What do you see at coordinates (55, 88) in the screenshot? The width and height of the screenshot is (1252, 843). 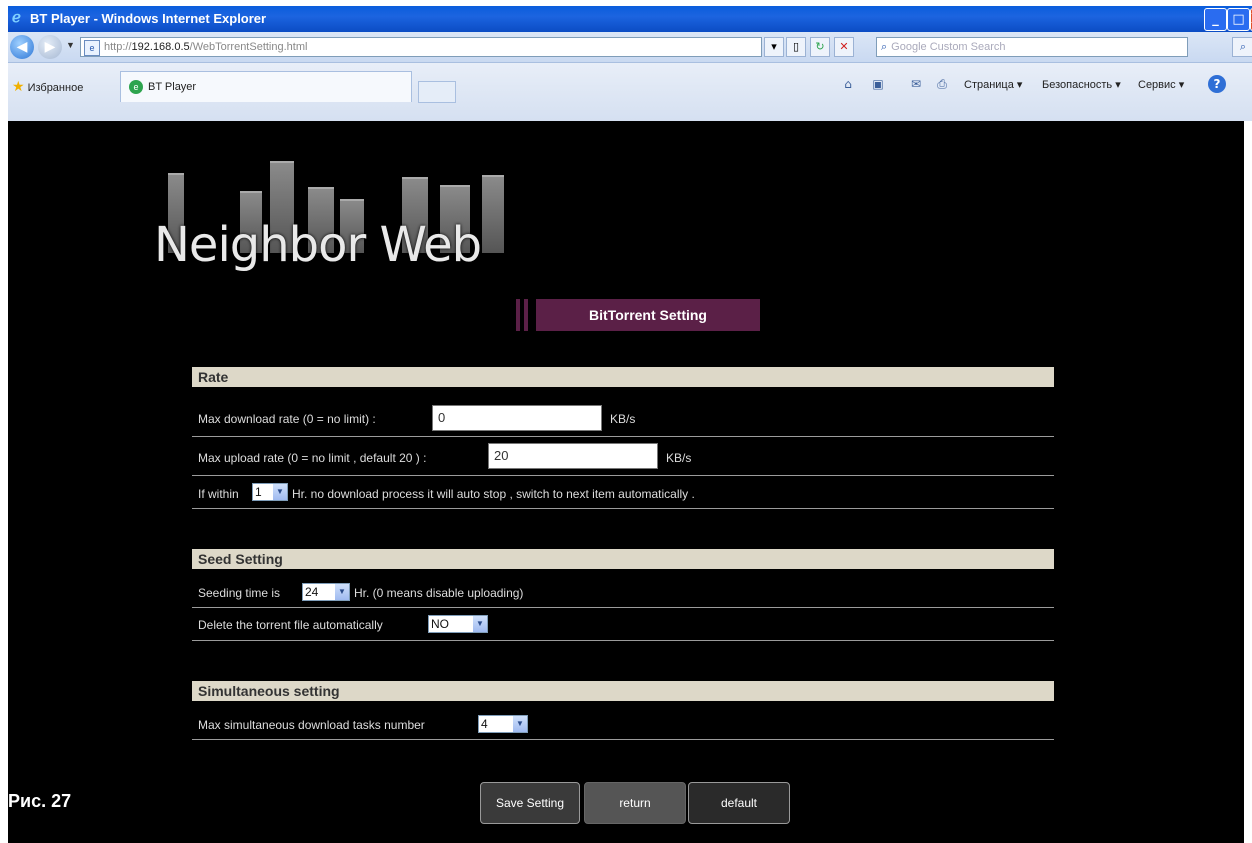 I see `favorites-label: Избранное` at bounding box center [55, 88].